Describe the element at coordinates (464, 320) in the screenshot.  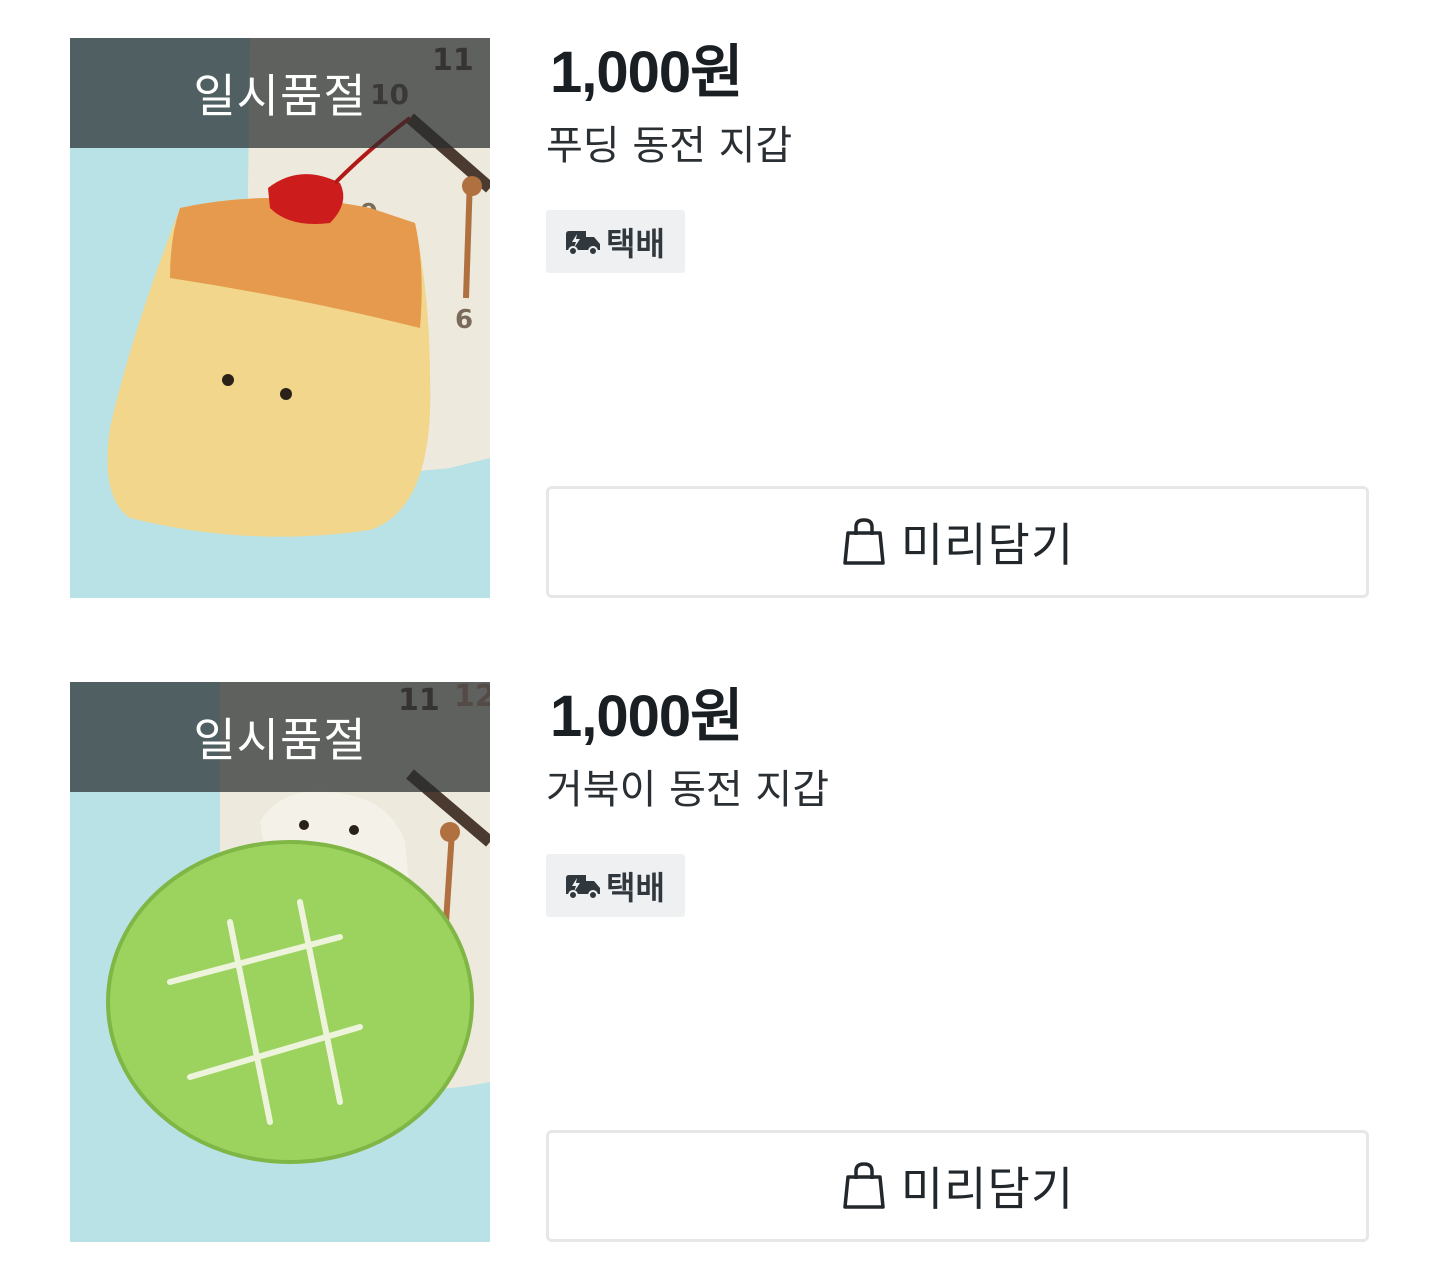
I see `svg-text: 6` at that location.